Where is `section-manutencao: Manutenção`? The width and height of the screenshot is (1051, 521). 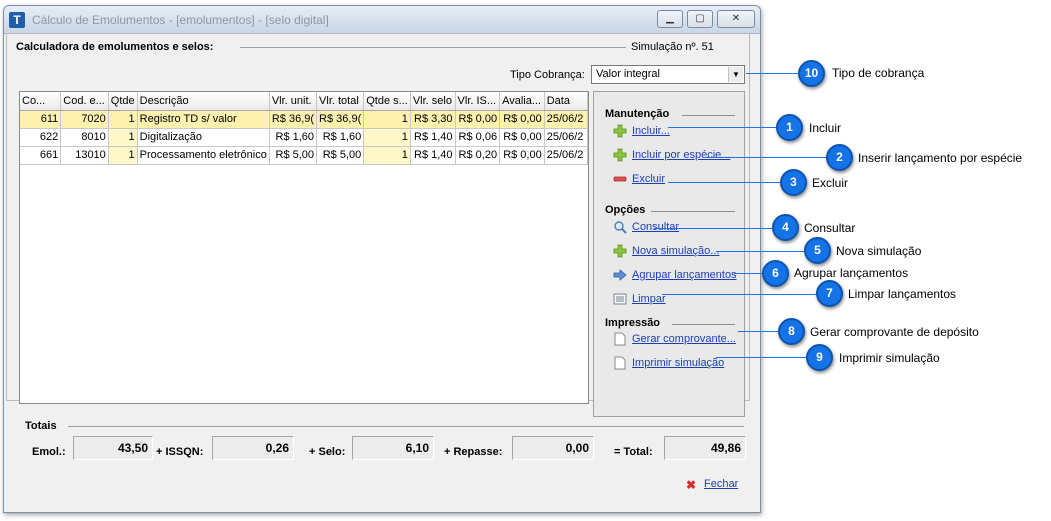
section-manutencao: Manutenção is located at coordinates (637, 114).